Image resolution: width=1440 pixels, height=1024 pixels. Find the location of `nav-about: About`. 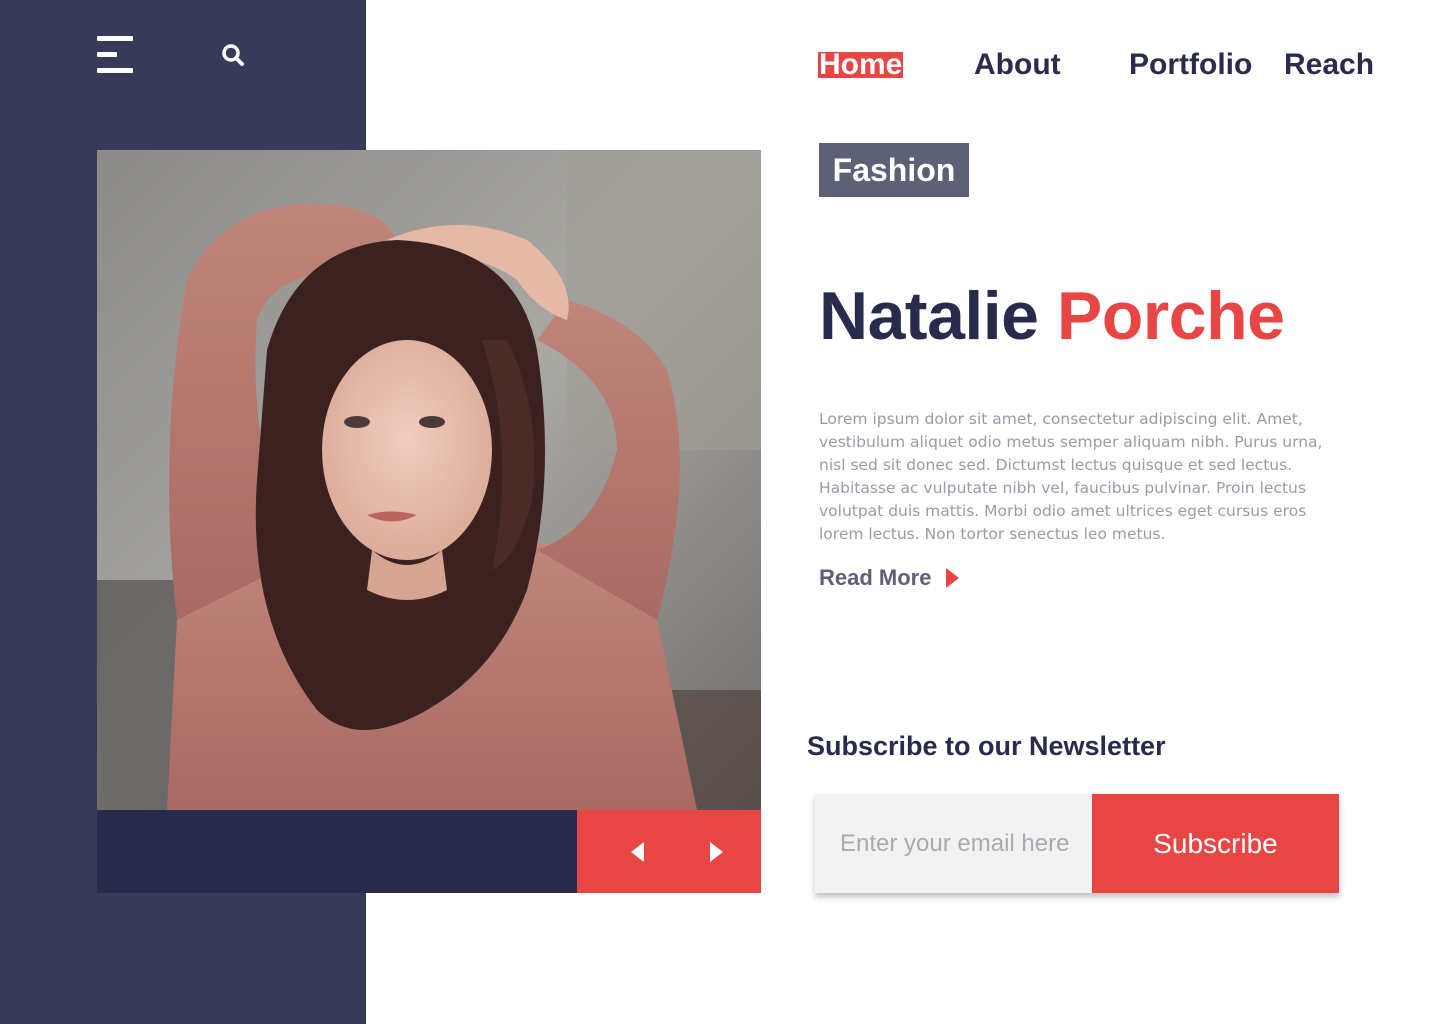

nav-about: About is located at coordinates (1017, 65).